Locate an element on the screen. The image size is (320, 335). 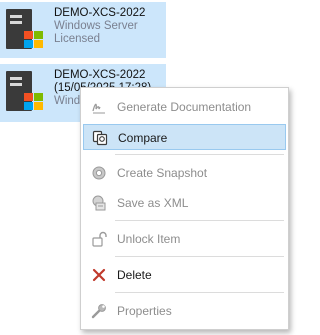
wrench-icon is located at coordinates (98, 311).